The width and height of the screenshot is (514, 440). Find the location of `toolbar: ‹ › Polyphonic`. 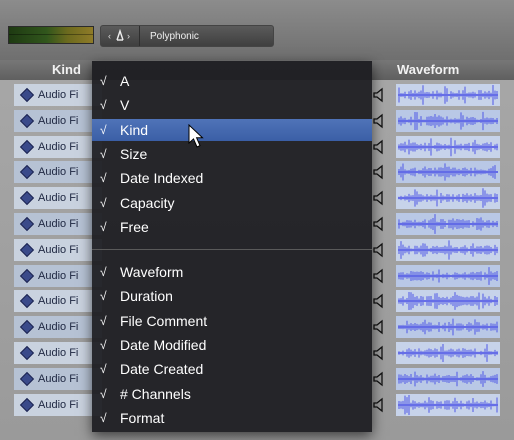

toolbar: ‹ › Polyphonic is located at coordinates (257, 30).